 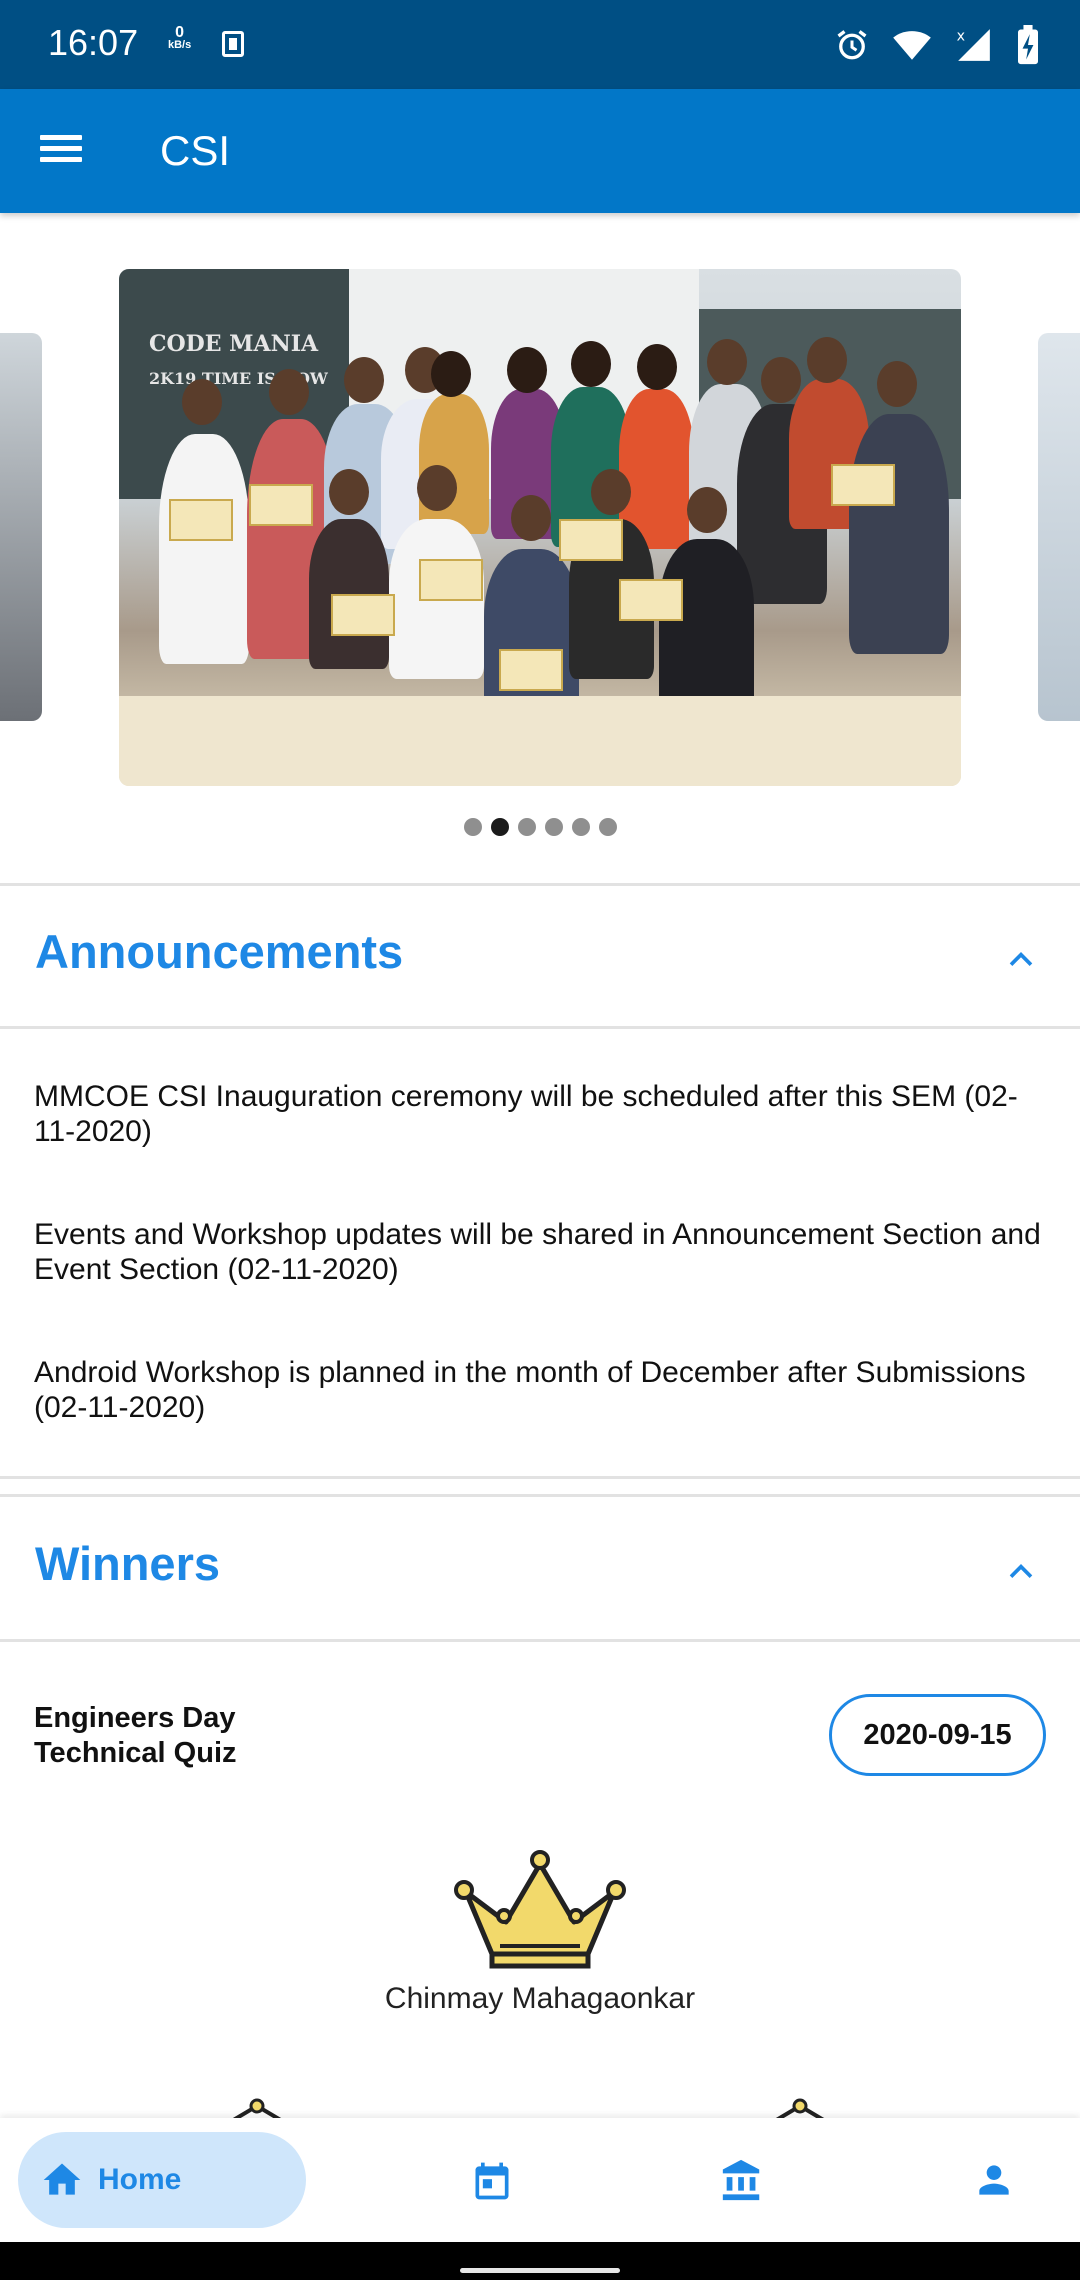 I want to click on carousel-slide-previous, so click(x=21, y=527).